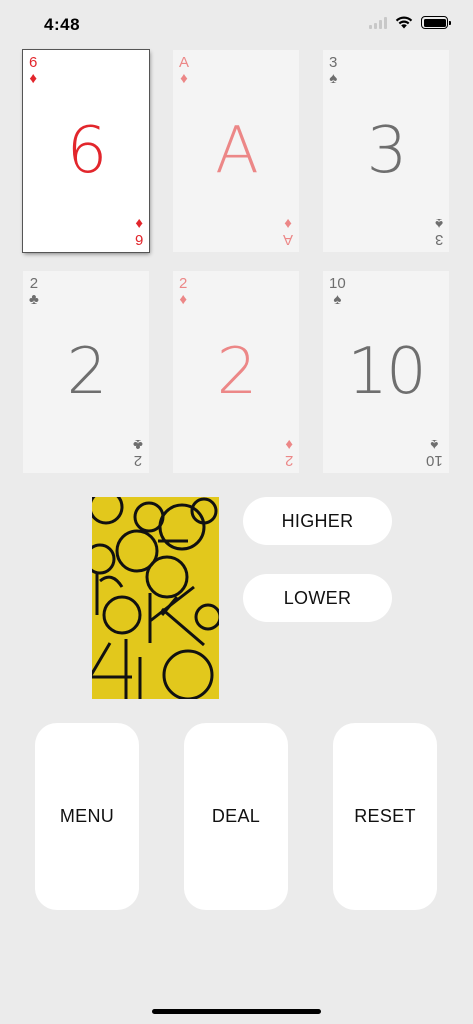 This screenshot has width=473, height=1024. I want to click on deck-back-pattern, so click(155, 598).